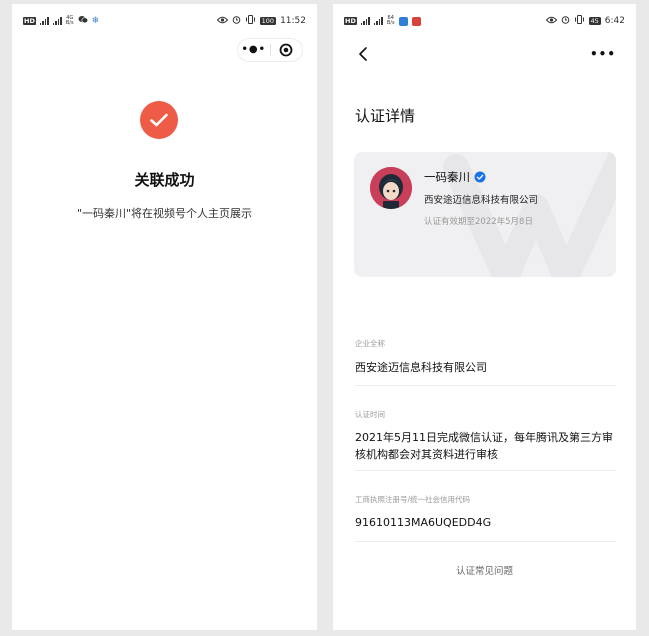  Describe the element at coordinates (484, 21) in the screenshot. I see `status-bar: HD 64 B/s 45 6:42` at that location.